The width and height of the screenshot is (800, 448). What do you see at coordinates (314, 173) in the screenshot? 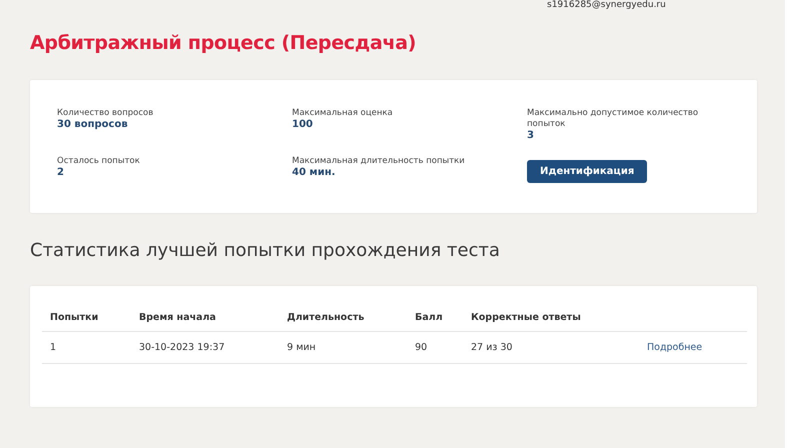
I see `info-value: 40 мин.` at bounding box center [314, 173].